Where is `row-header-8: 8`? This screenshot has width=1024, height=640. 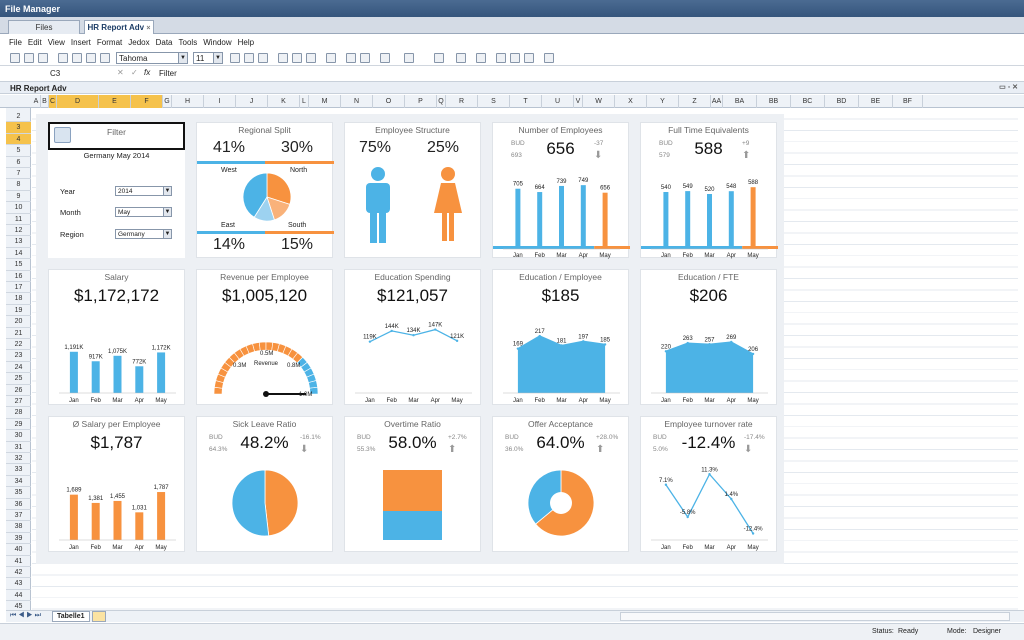
row-header-8: 8 is located at coordinates (18, 185).